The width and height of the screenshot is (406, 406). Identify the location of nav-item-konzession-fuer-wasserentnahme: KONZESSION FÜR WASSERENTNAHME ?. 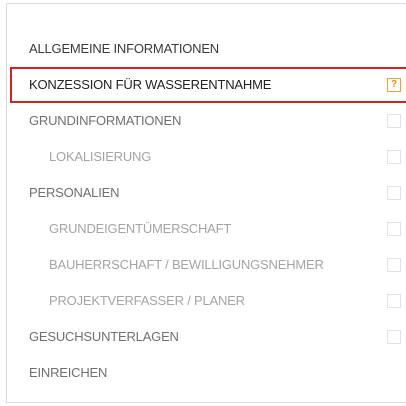
(208, 85).